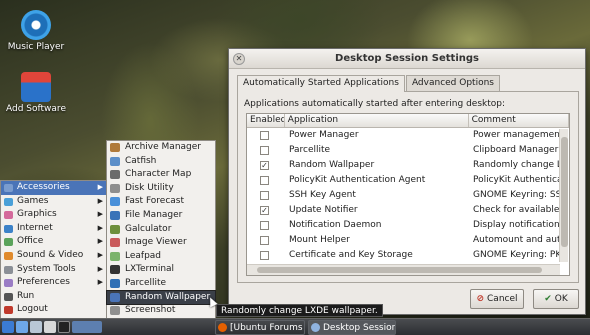 The height and width of the screenshot is (335, 590). Describe the element at coordinates (22, 327) in the screenshot. I see `show-desktop-icon` at that location.